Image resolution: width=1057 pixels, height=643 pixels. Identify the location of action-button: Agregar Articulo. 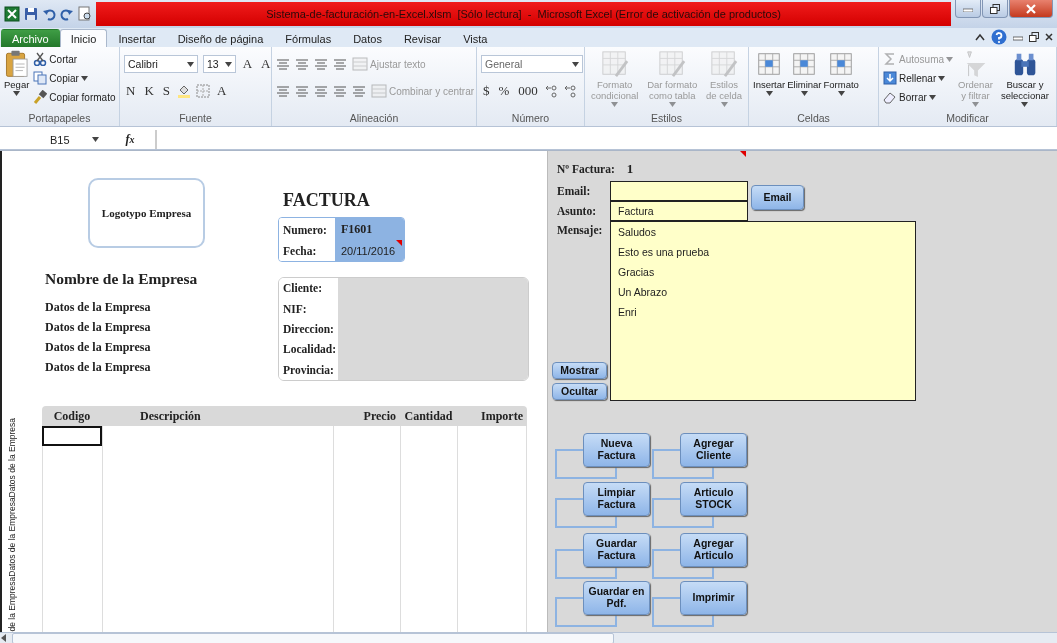
(713, 550).